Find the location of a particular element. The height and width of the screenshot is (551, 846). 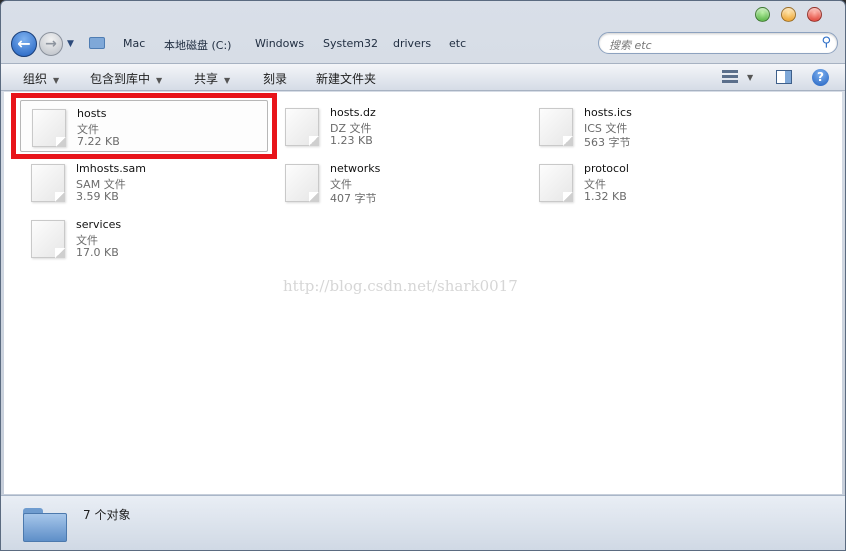

share-button: 共享 ▼ is located at coordinates (212, 78).